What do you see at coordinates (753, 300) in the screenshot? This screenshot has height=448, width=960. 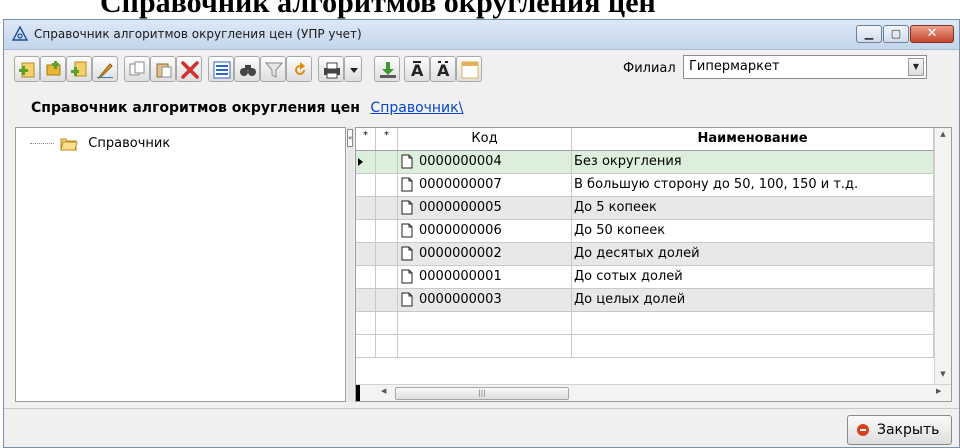 I see `name-cell: До целых долей` at bounding box center [753, 300].